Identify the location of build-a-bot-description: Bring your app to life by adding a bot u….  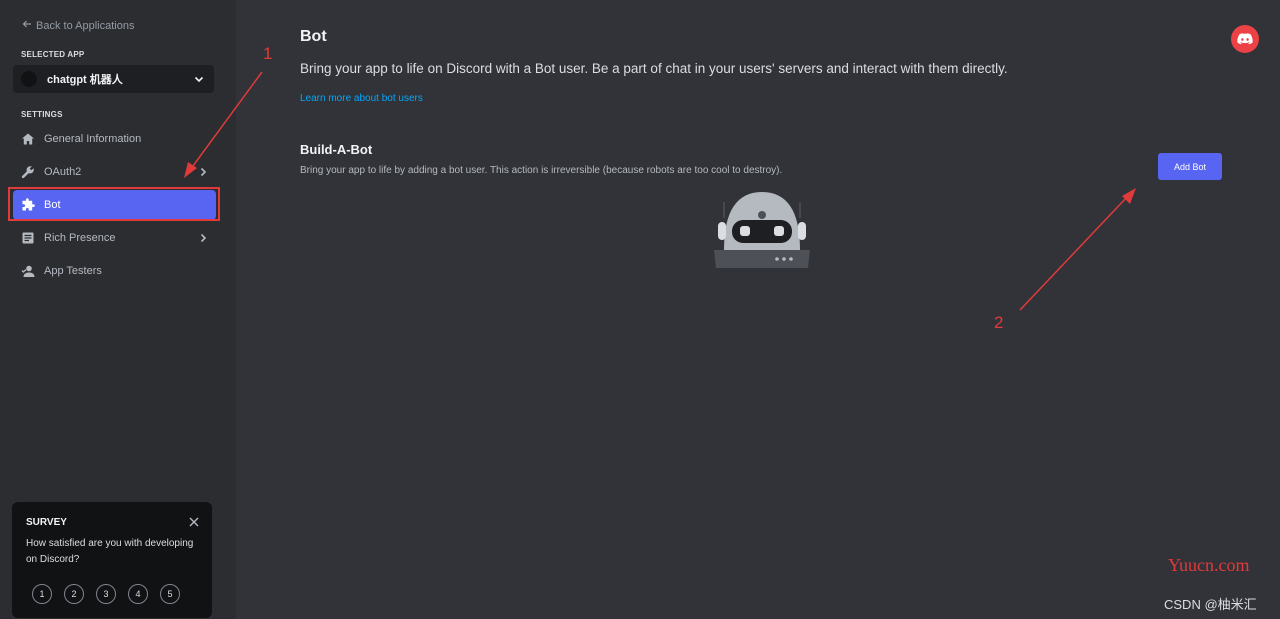
(541, 170).